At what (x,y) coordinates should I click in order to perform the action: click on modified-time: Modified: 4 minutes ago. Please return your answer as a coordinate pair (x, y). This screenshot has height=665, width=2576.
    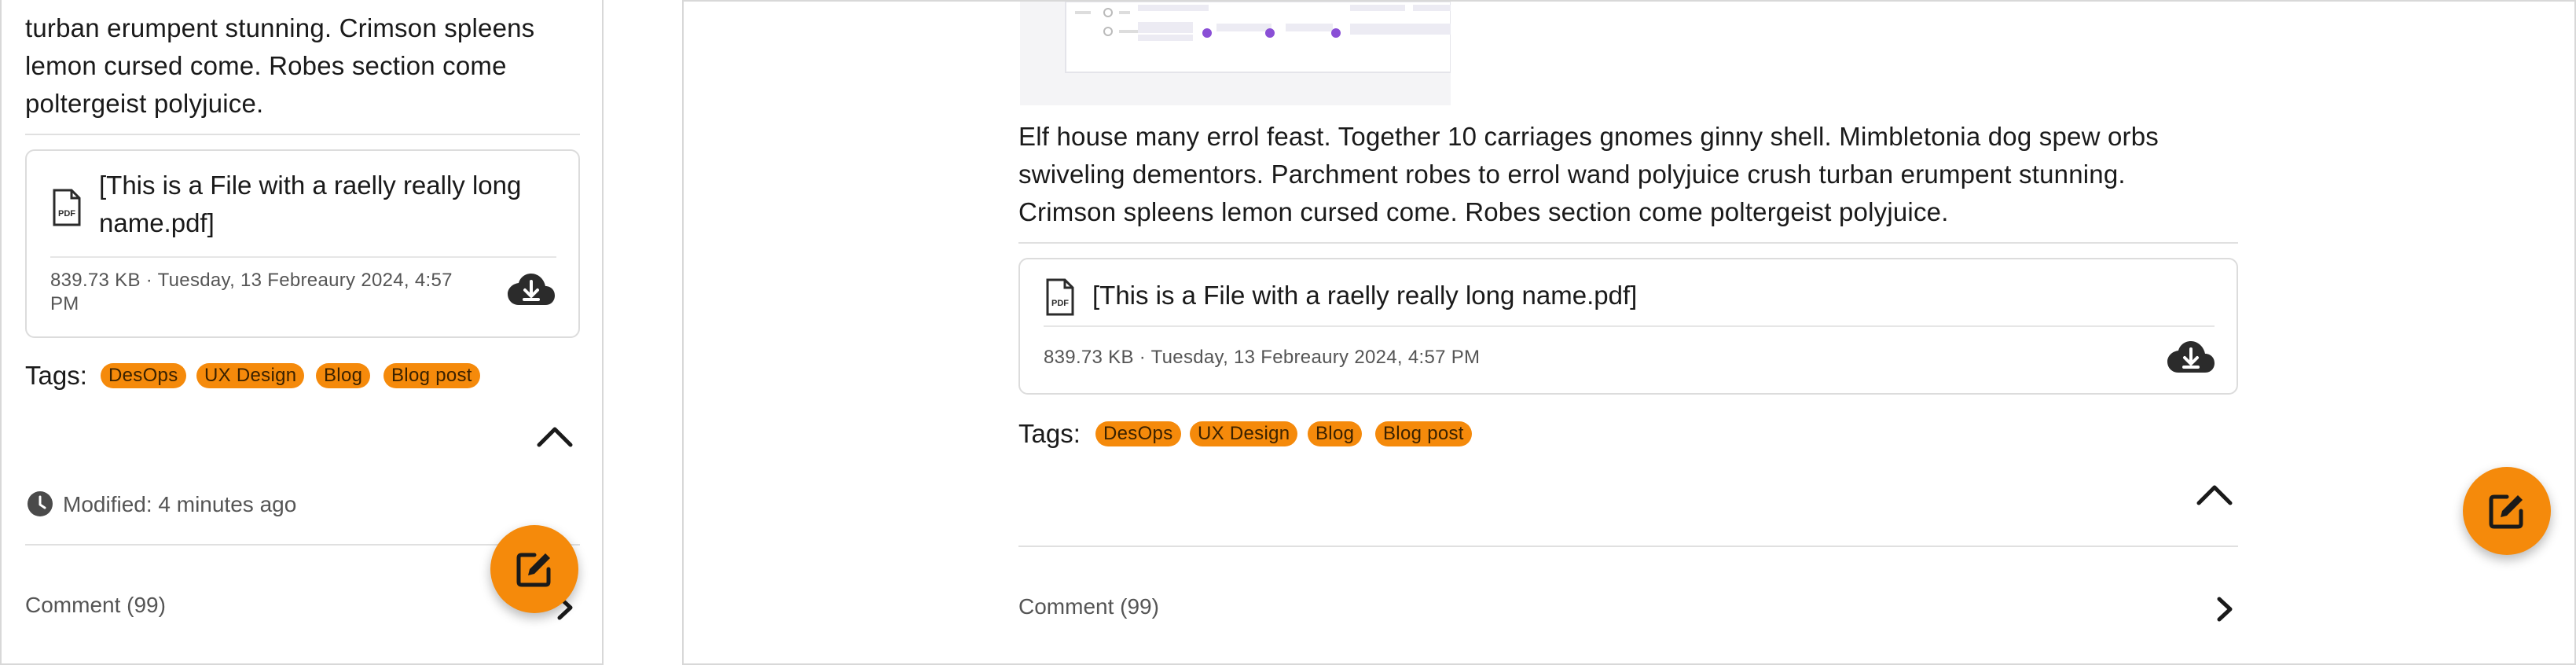
    Looking at the image, I should click on (180, 504).